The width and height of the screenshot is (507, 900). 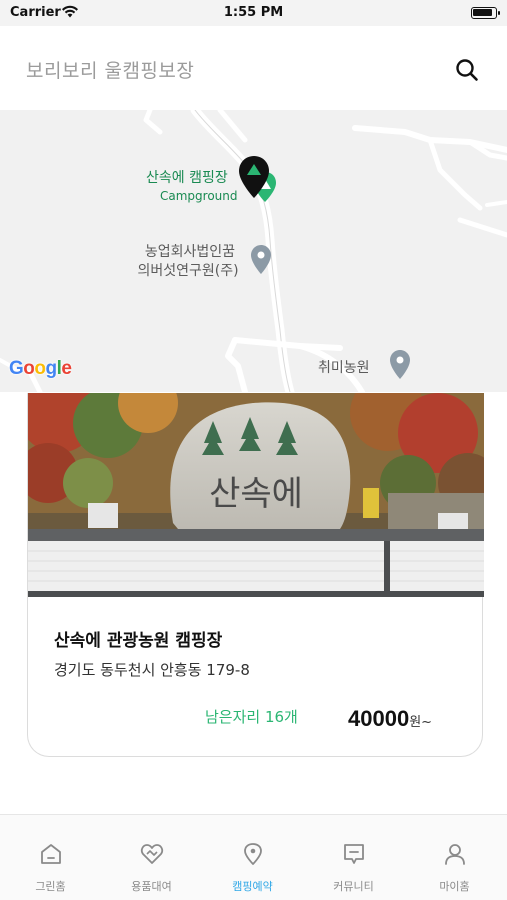 I want to click on tab-camping-reservation: 캠핑예약, so click(x=252, y=857).